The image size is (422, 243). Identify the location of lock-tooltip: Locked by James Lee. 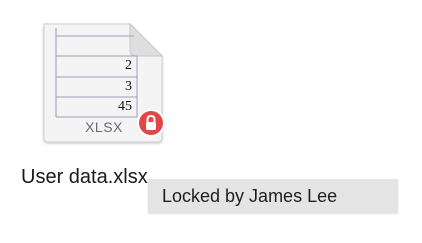
(273, 196).